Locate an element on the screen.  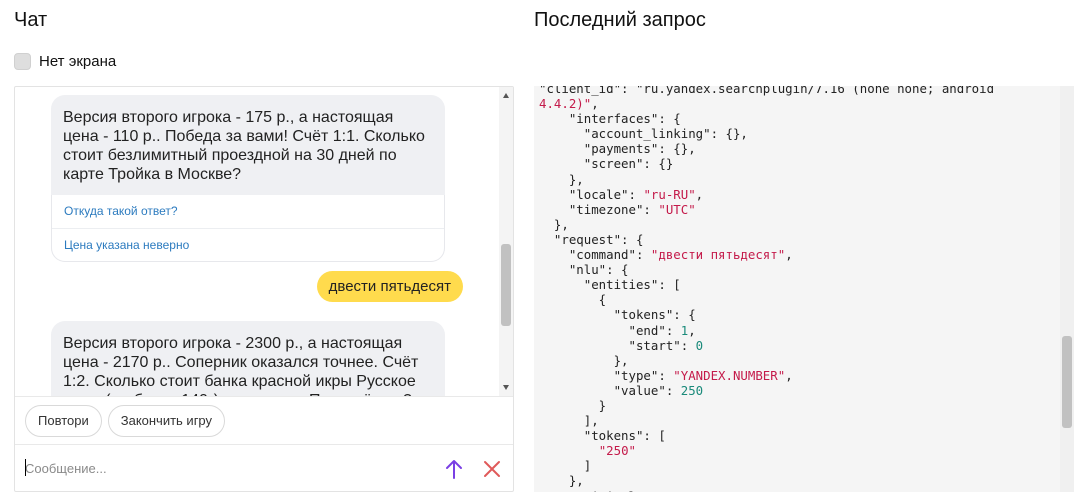
message-input is located at coordinates (225, 468).